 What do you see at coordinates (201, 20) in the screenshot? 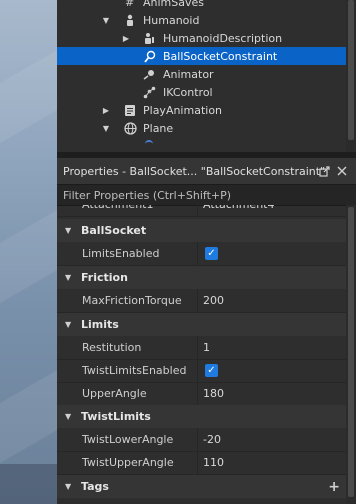
I see `explorer-item-humanoid: ▼ Humanoid` at bounding box center [201, 20].